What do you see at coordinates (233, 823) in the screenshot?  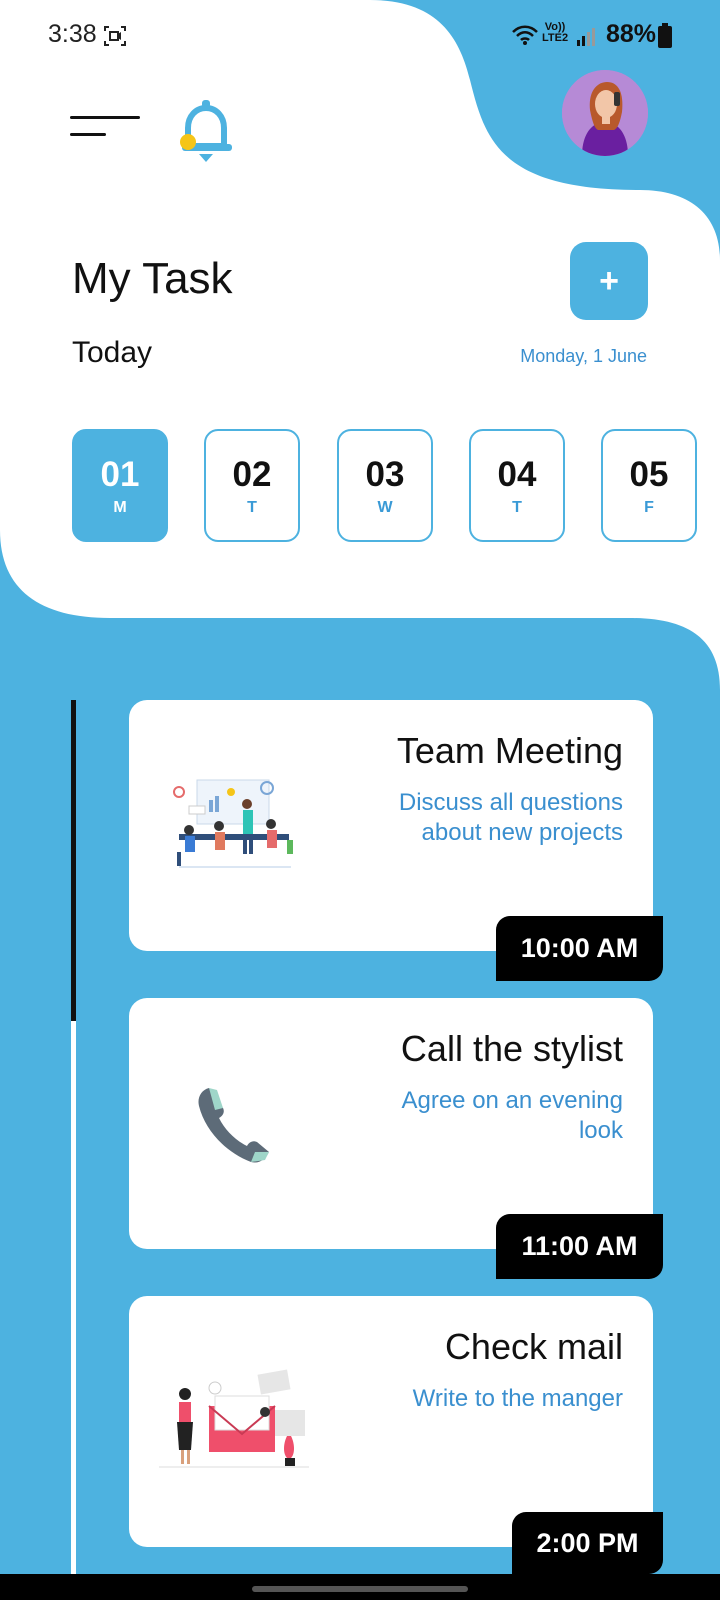 I see `team-meeting-illustration` at bounding box center [233, 823].